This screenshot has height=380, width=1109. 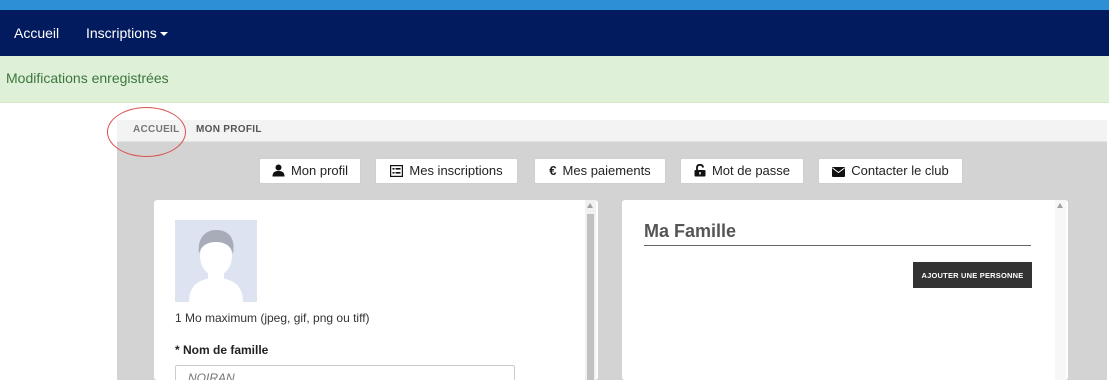 I want to click on tab-mes-inscriptions: Mes inscriptions, so click(x=446, y=171).